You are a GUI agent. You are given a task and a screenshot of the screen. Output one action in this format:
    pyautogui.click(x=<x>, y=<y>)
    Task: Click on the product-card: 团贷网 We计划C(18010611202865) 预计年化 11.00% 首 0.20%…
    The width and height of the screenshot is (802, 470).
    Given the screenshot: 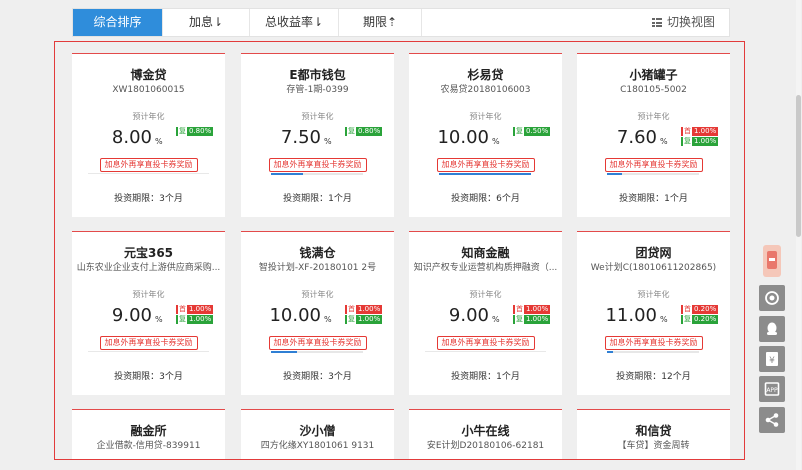 What is the action you would take?
    pyautogui.click(x=653, y=313)
    